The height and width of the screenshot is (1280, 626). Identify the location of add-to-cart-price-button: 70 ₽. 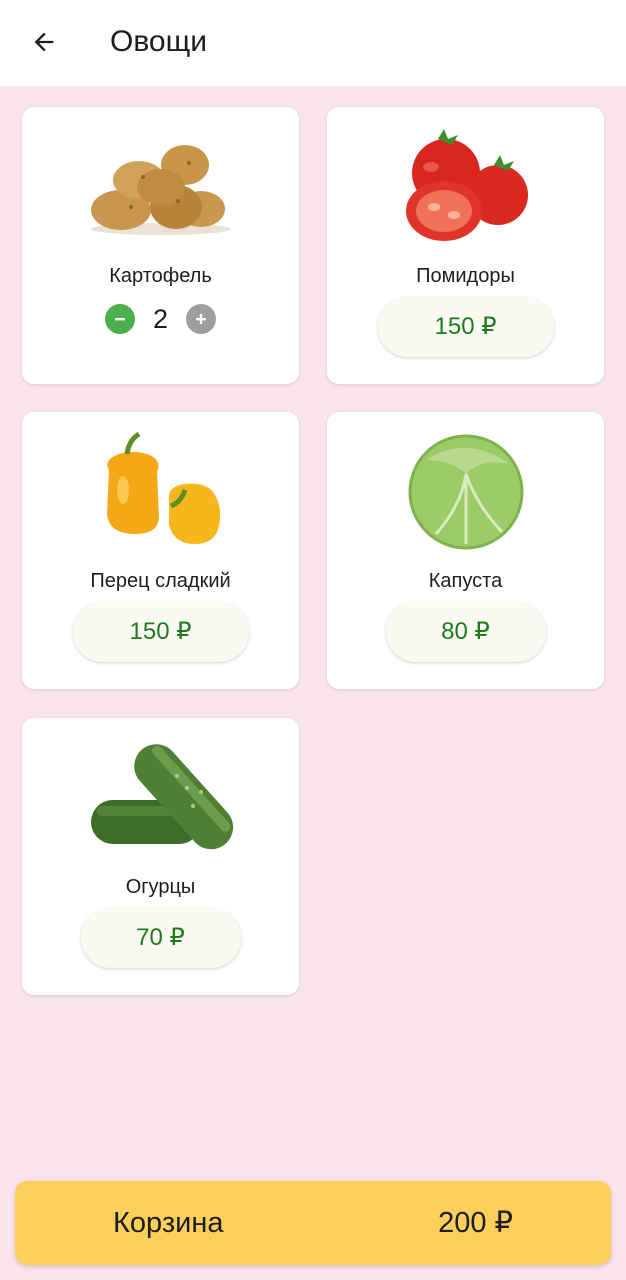
(160, 938).